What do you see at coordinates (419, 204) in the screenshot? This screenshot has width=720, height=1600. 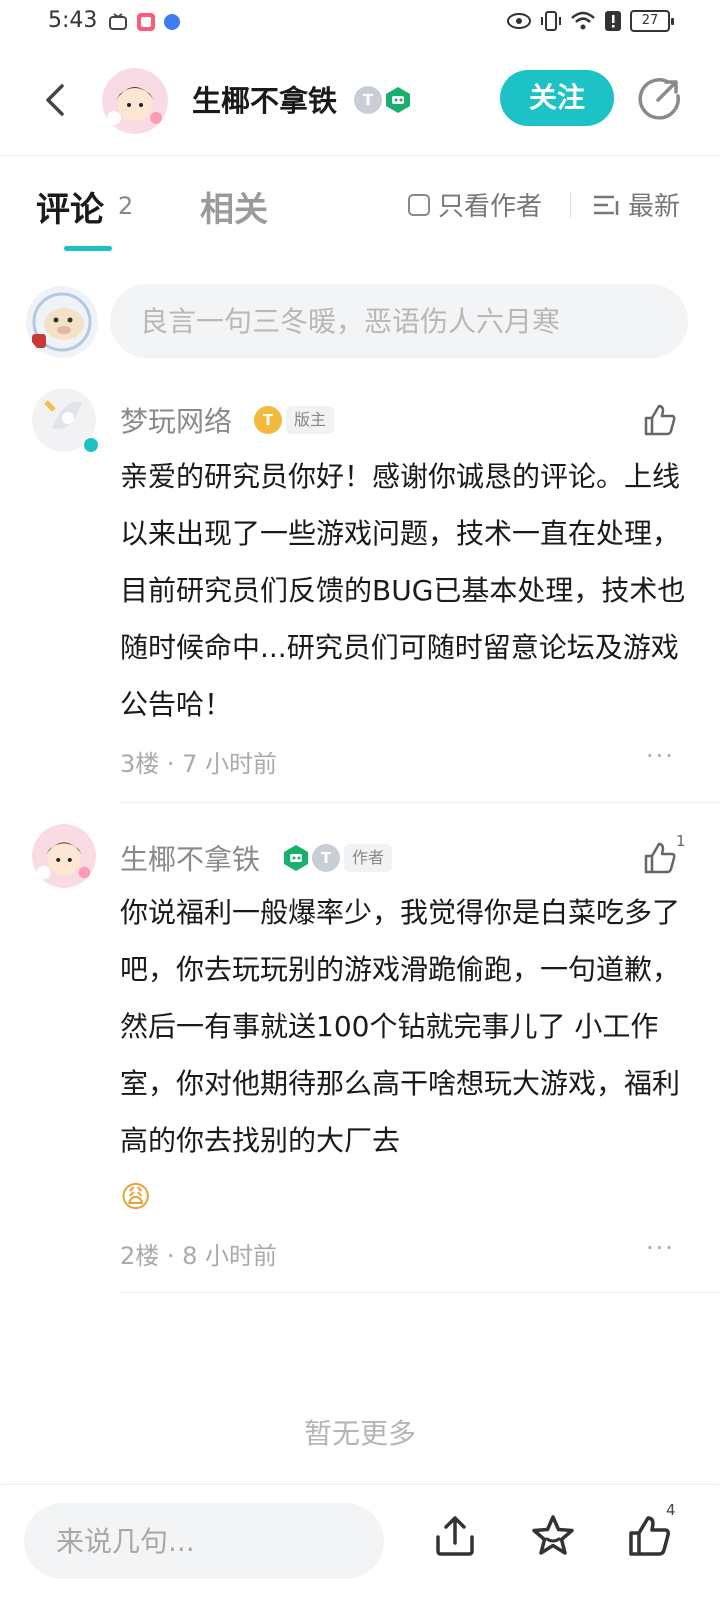 I see `checkbox-icon` at bounding box center [419, 204].